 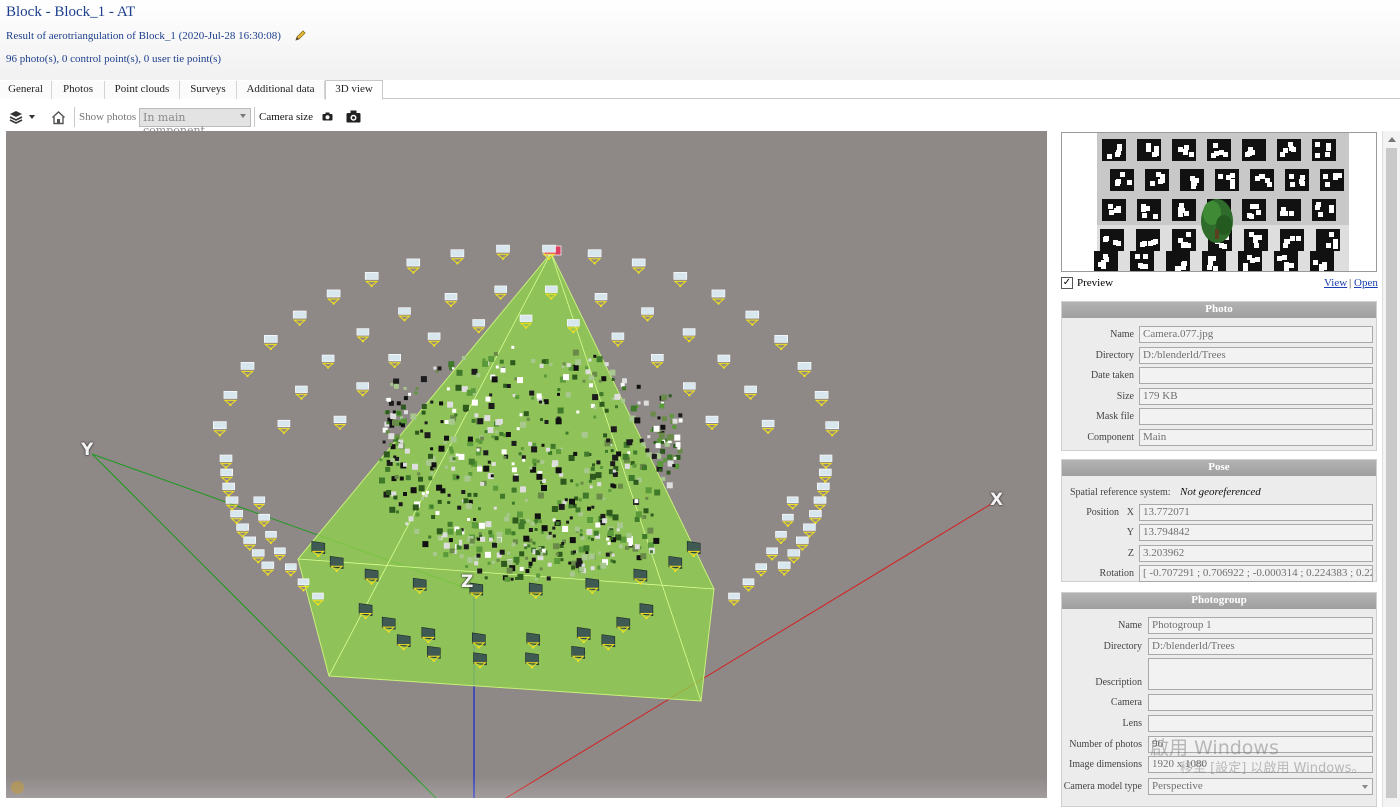 What do you see at coordinates (1256, 375) in the screenshot?
I see `date-taken-field` at bounding box center [1256, 375].